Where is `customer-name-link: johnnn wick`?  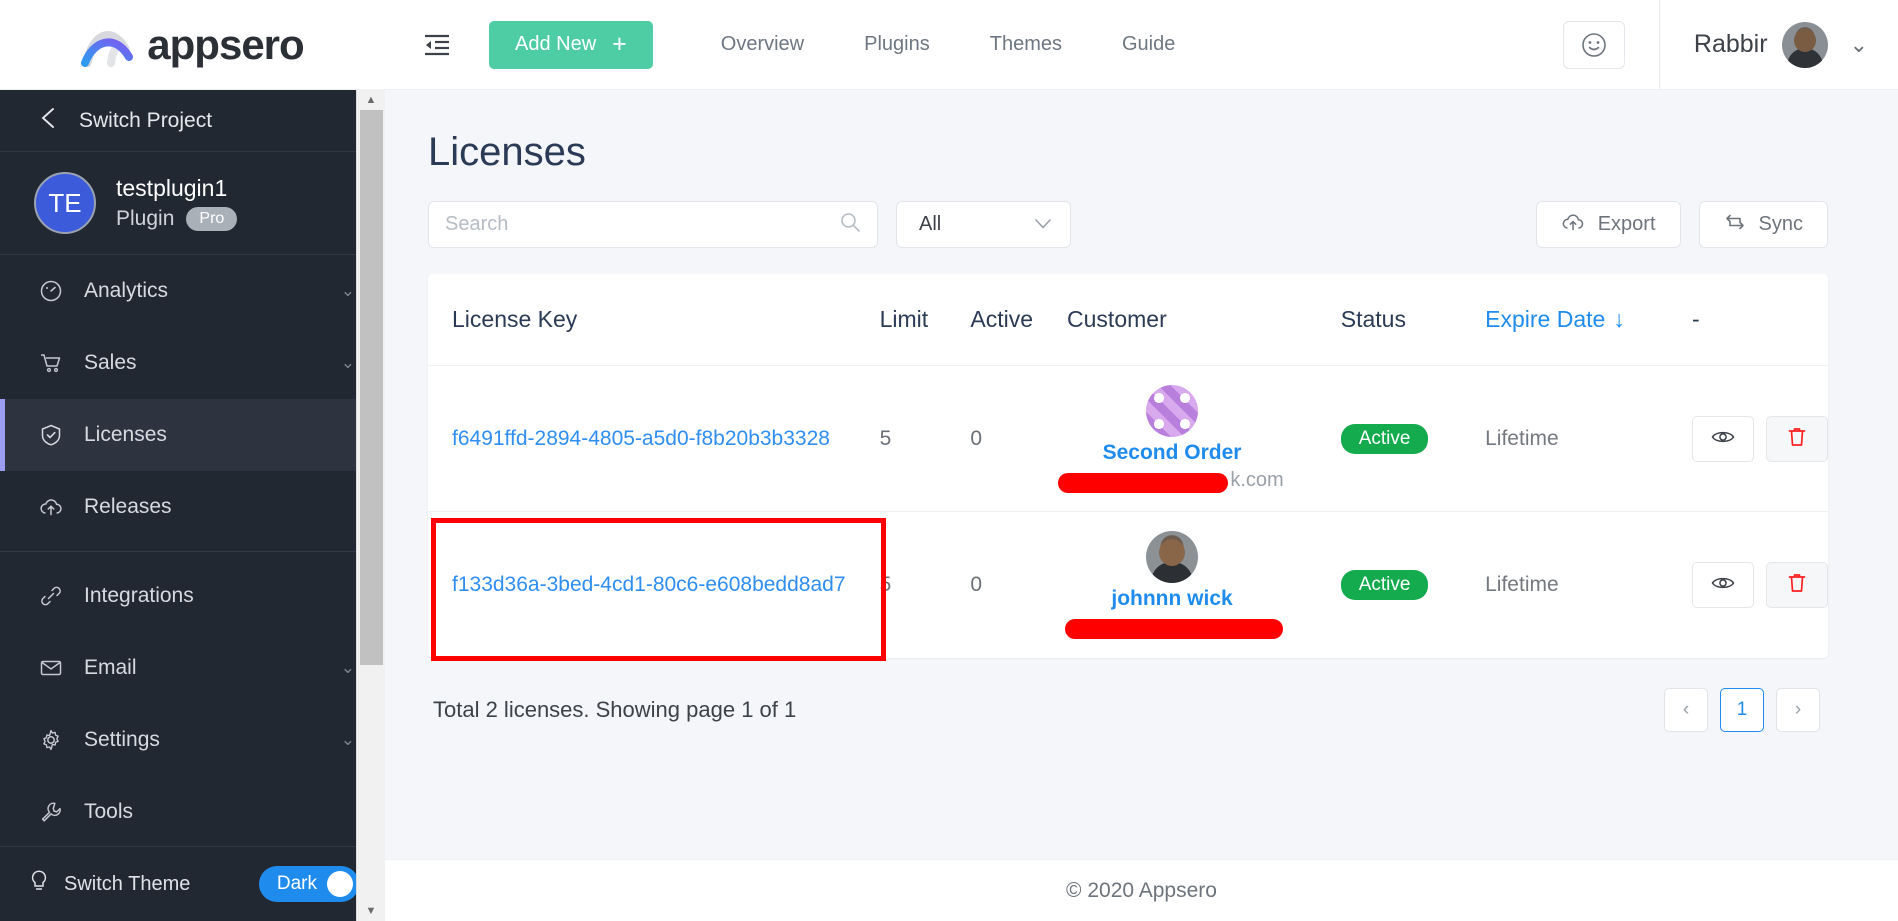 customer-name-link: johnnn wick is located at coordinates (1171, 599).